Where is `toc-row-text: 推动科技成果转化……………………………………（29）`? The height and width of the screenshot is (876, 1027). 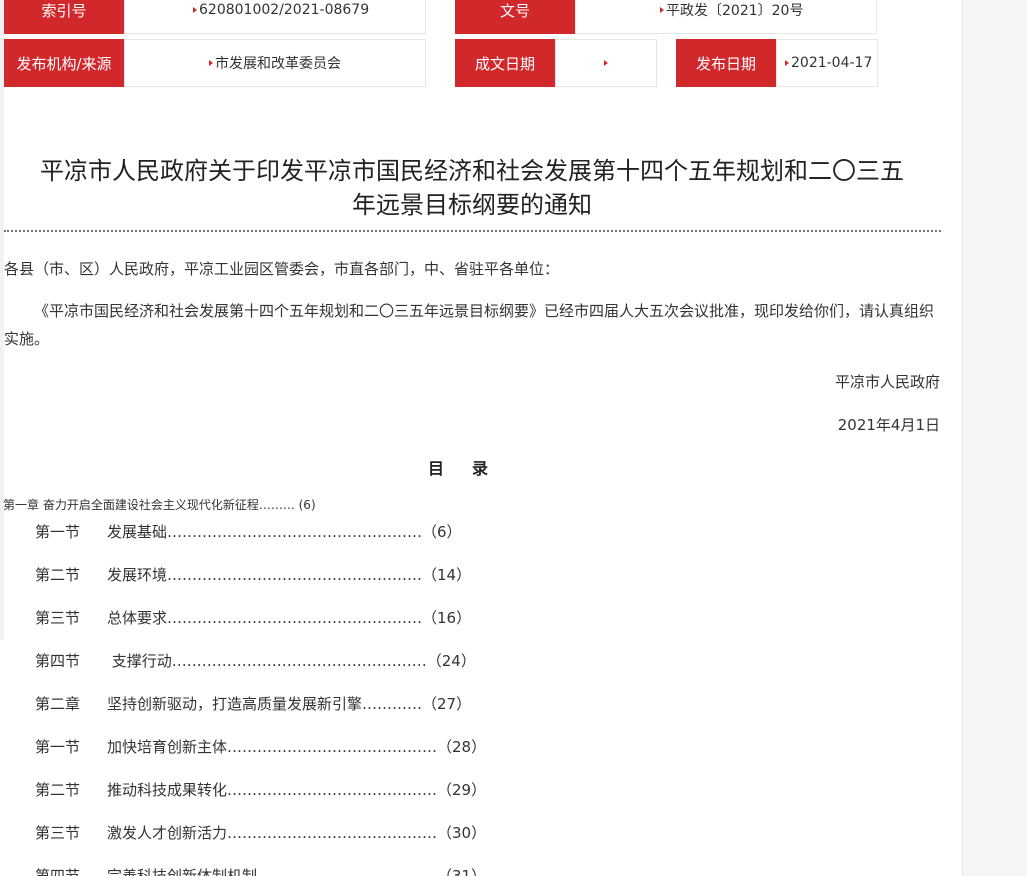
toc-row-text: 推动科技成果转化……………………………………（29） is located at coordinates (297, 790).